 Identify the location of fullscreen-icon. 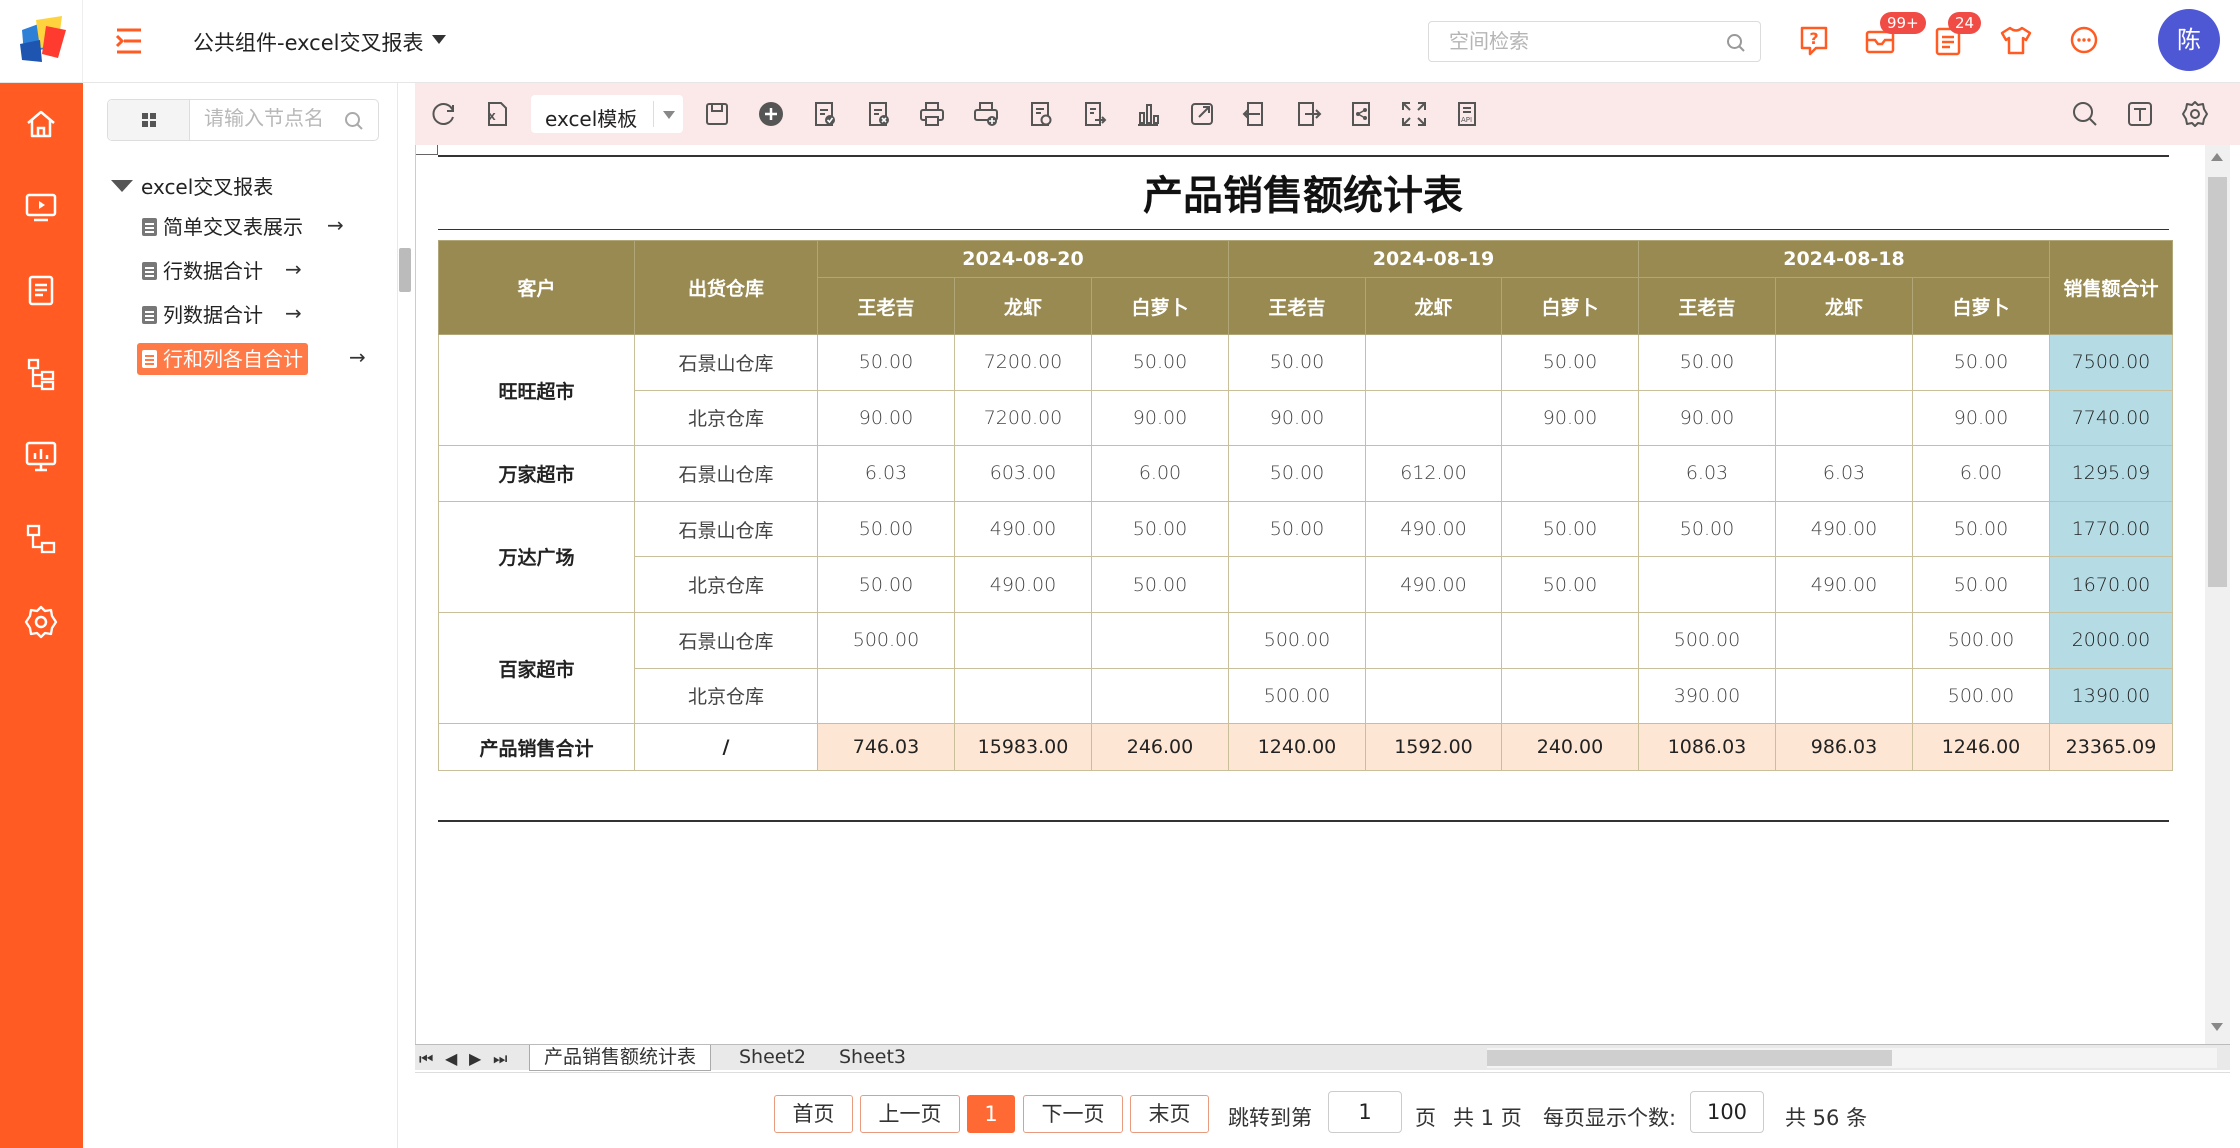
(1414, 114).